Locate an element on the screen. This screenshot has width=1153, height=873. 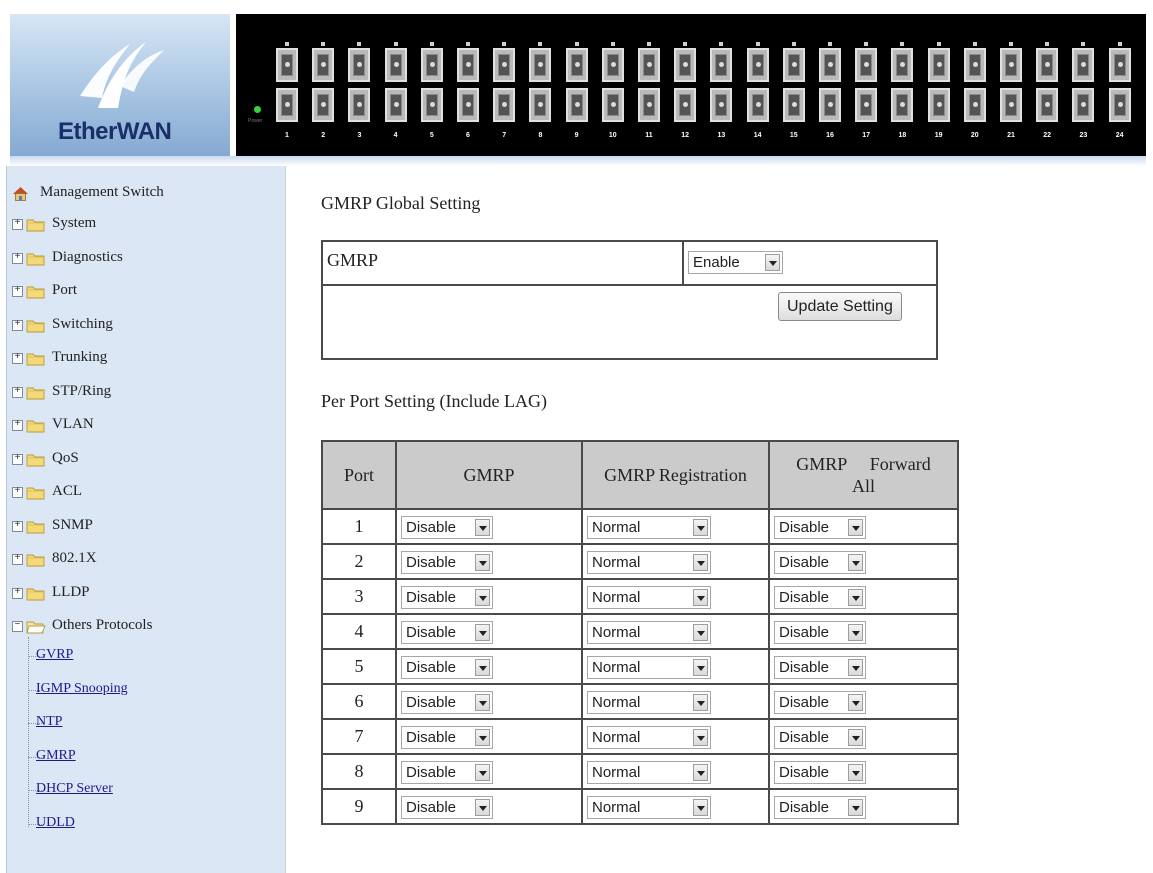
port-number: 22 is located at coordinates (1047, 135).